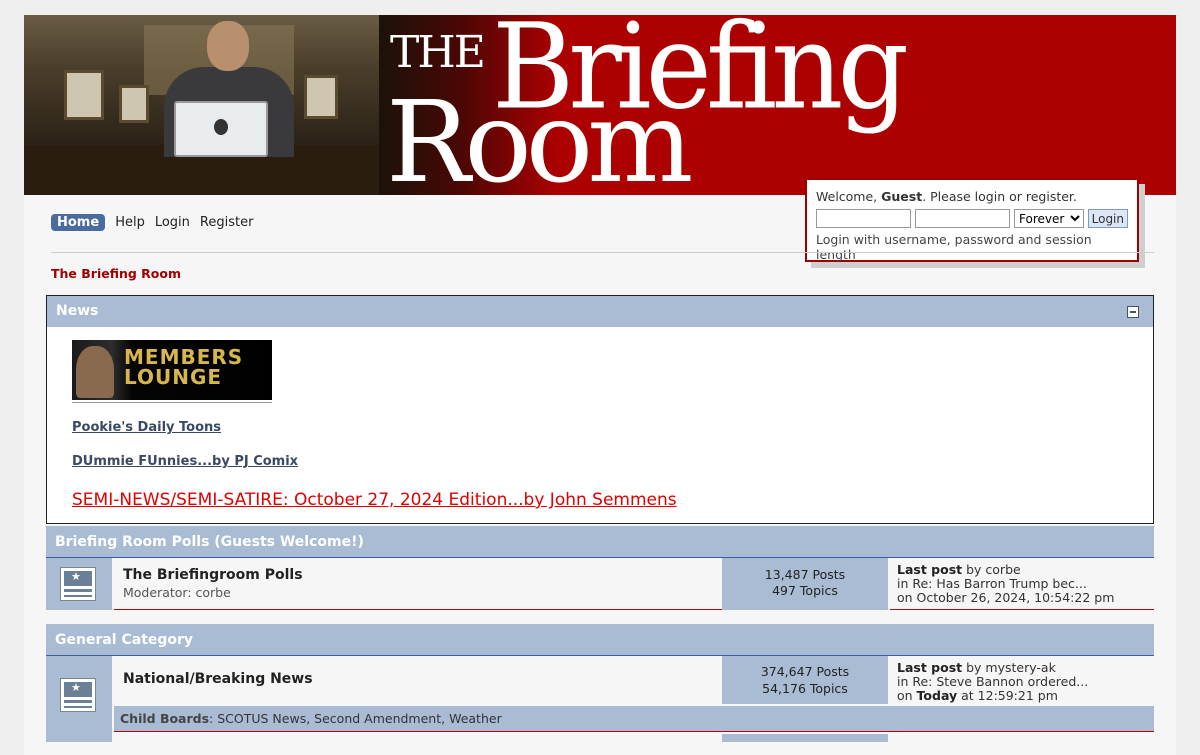 This screenshot has height=755, width=1200. What do you see at coordinates (130, 222) in the screenshot?
I see `menu-help: Help` at bounding box center [130, 222].